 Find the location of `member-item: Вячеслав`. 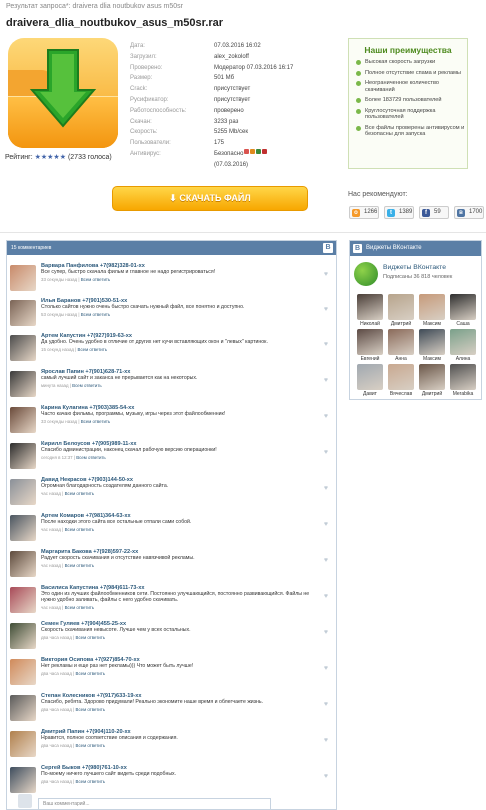

member-item: Вячеслав is located at coordinates (401, 380).